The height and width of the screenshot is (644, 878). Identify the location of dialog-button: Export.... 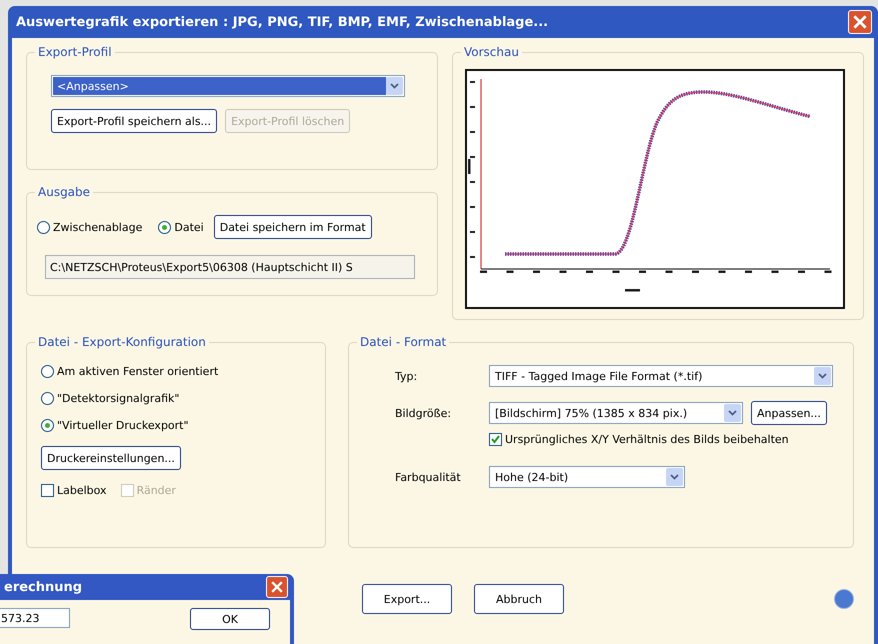
(407, 599).